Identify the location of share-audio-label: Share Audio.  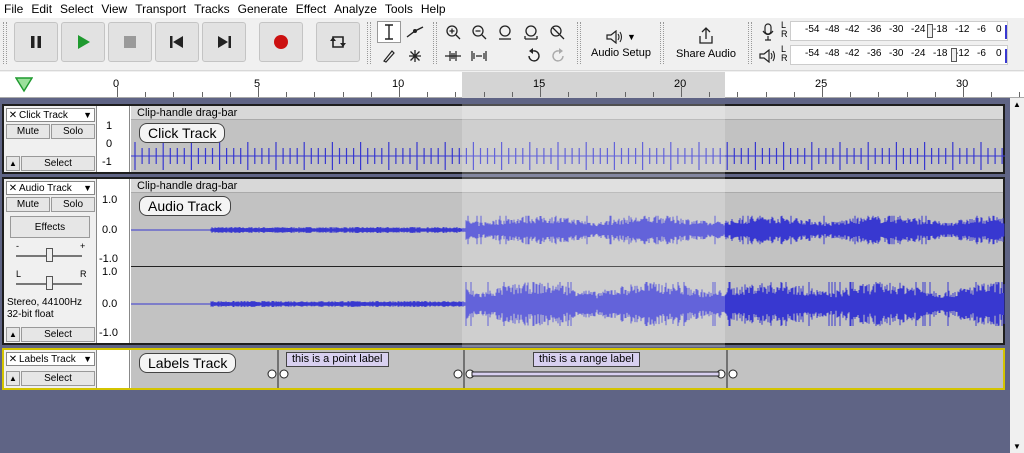
(706, 53).